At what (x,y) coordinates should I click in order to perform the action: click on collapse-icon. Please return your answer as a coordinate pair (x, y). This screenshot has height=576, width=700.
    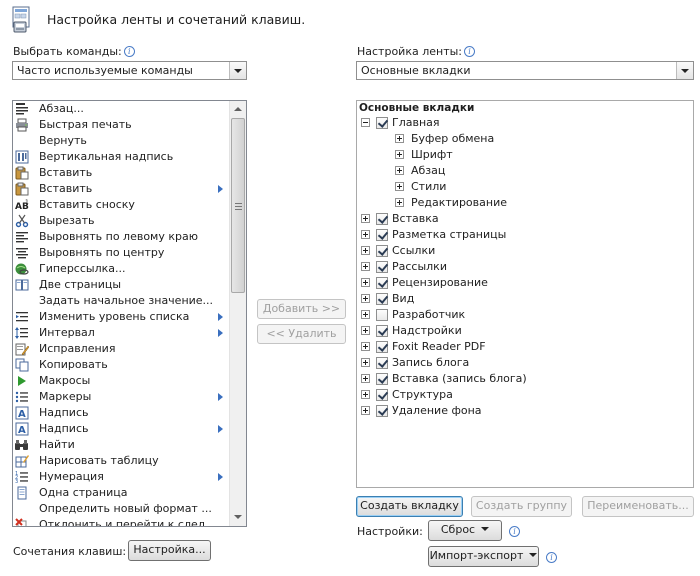
    Looking at the image, I should click on (365, 122).